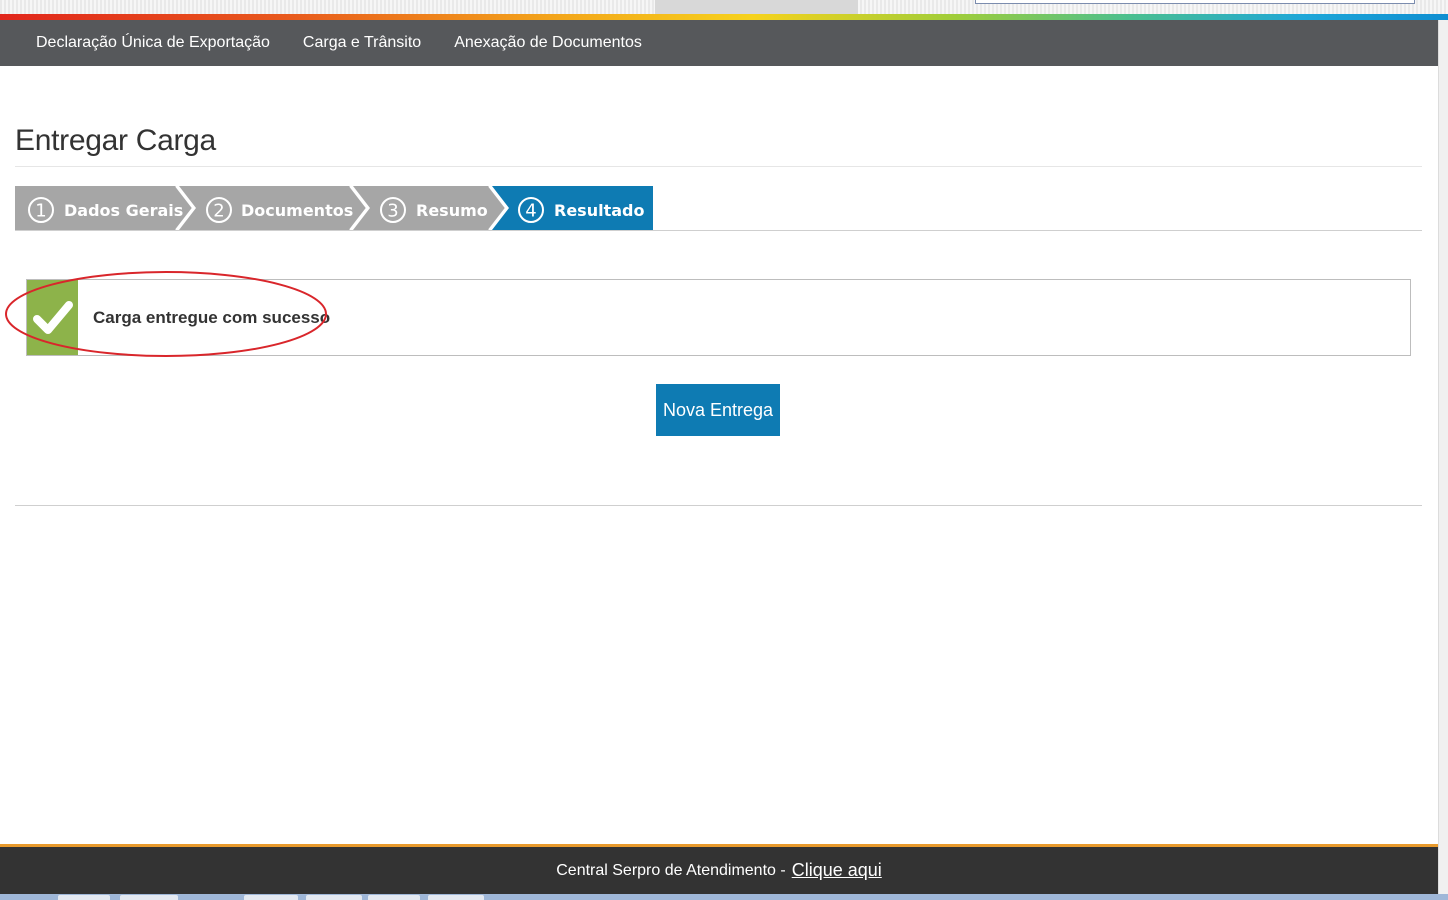 The width and height of the screenshot is (1448, 900). What do you see at coordinates (1195, 2) in the screenshot?
I see `browser-address-box` at bounding box center [1195, 2].